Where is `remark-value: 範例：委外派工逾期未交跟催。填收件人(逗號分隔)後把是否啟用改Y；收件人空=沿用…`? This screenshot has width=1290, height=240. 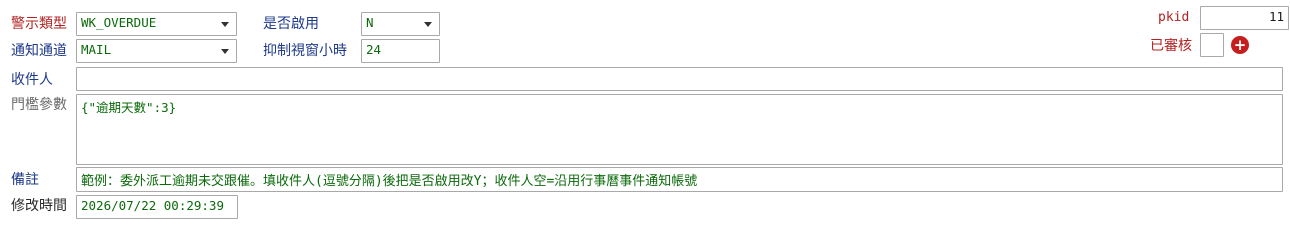
remark-value: 範例：委外派工逾期未交跟催。填收件人(逗號分隔)後把是否啟用改Y；收件人空=沿用… is located at coordinates (389, 181).